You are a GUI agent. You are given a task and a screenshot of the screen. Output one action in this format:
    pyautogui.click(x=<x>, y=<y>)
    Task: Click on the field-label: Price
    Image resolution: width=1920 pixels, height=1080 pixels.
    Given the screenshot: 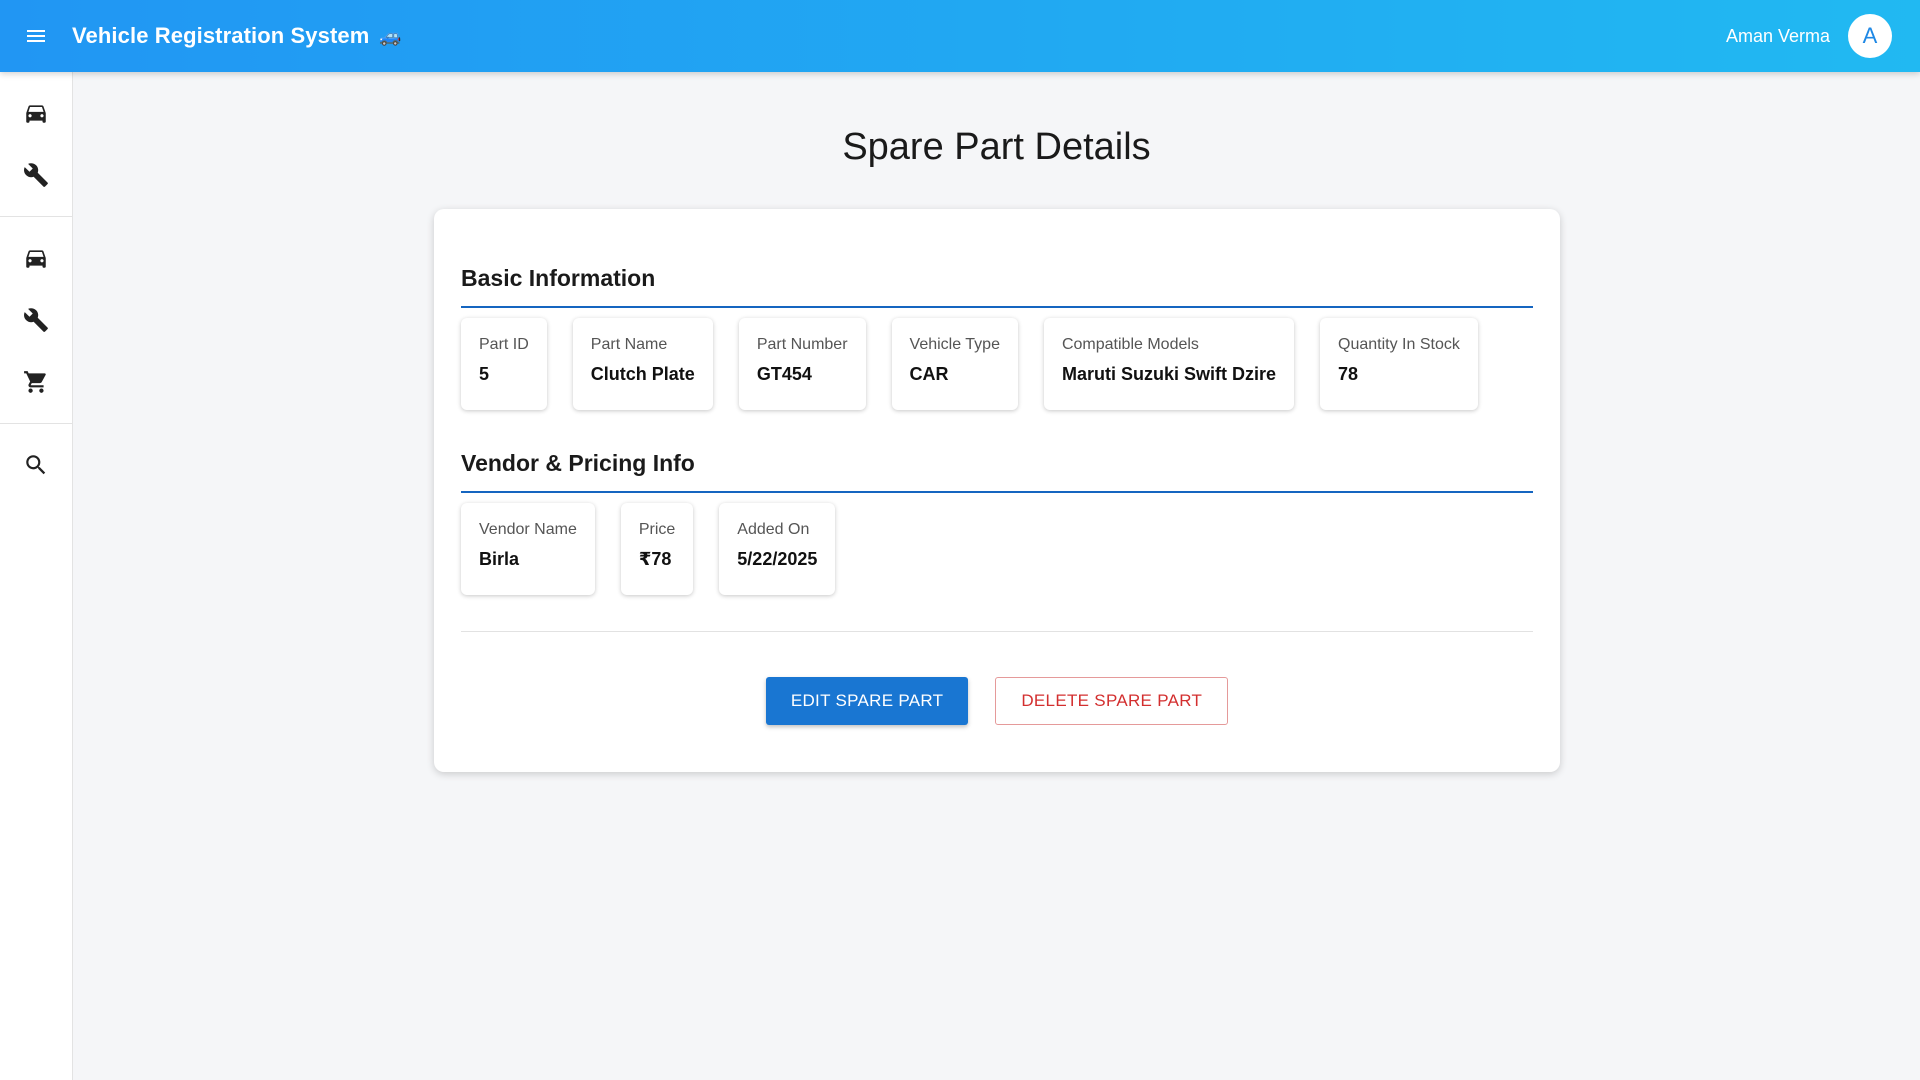 What is the action you would take?
    pyautogui.click(x=657, y=529)
    